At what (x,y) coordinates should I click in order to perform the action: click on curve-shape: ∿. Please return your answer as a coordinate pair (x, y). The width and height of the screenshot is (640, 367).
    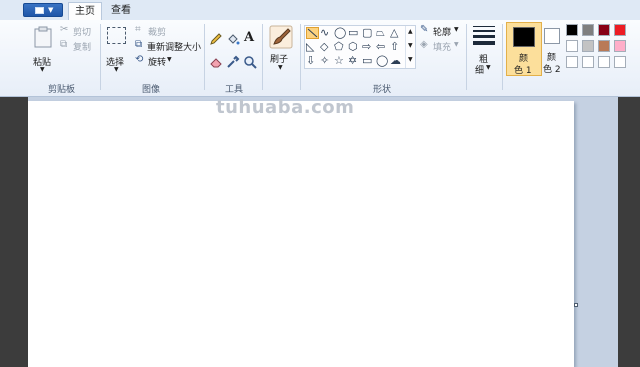
    Looking at the image, I should click on (324, 32).